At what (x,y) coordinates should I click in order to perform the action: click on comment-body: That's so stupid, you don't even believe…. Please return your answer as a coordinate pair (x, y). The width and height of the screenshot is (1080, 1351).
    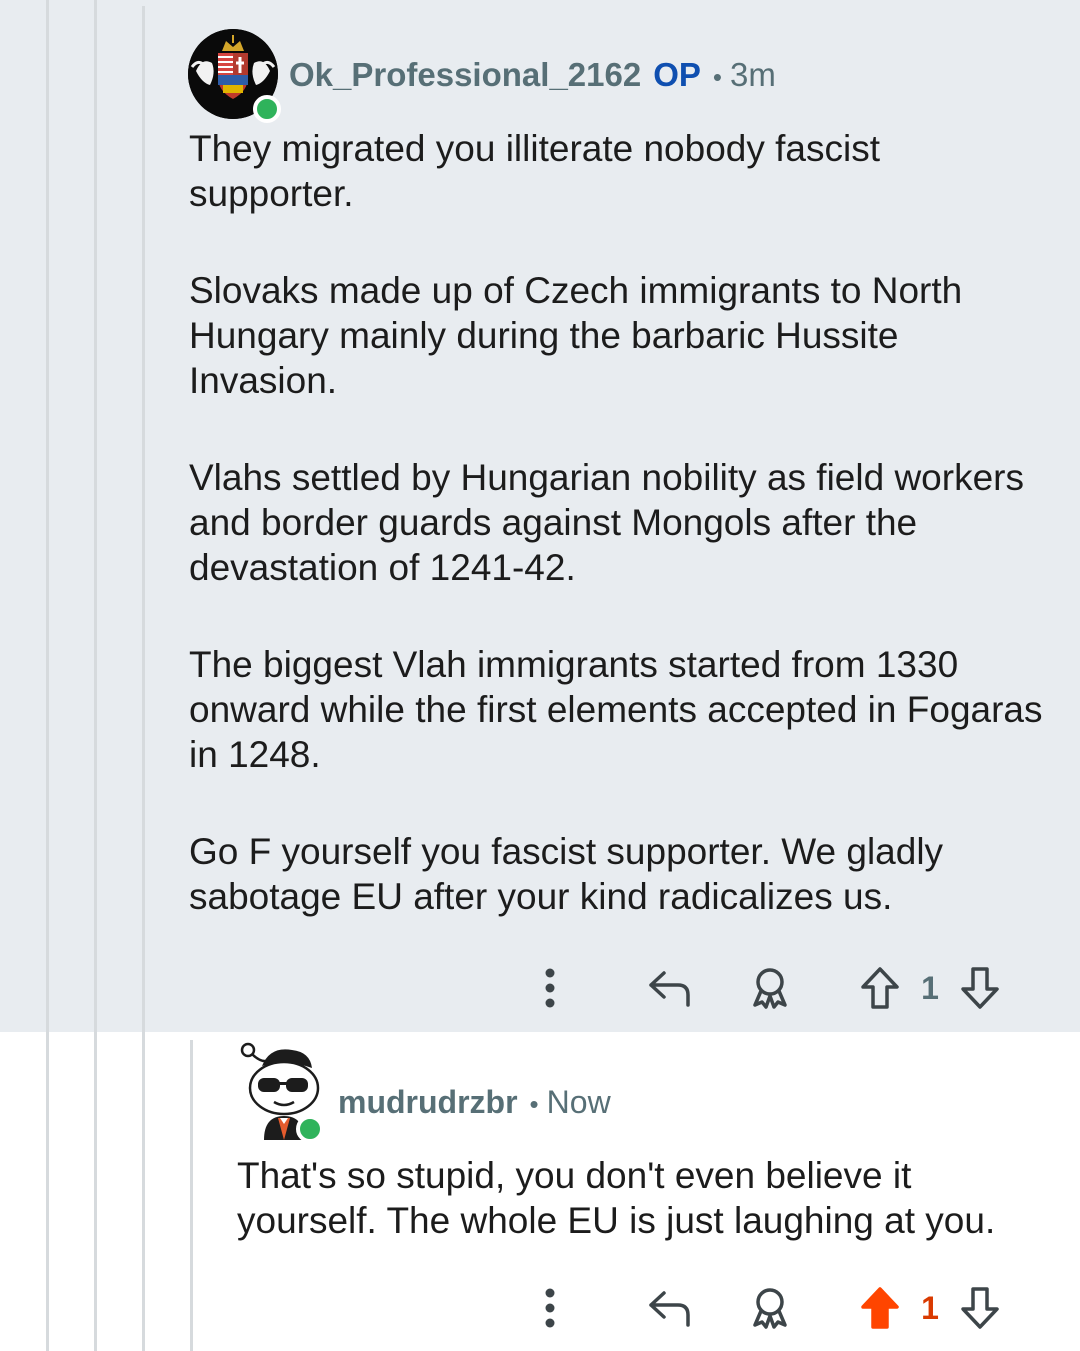
    Looking at the image, I should click on (647, 1198).